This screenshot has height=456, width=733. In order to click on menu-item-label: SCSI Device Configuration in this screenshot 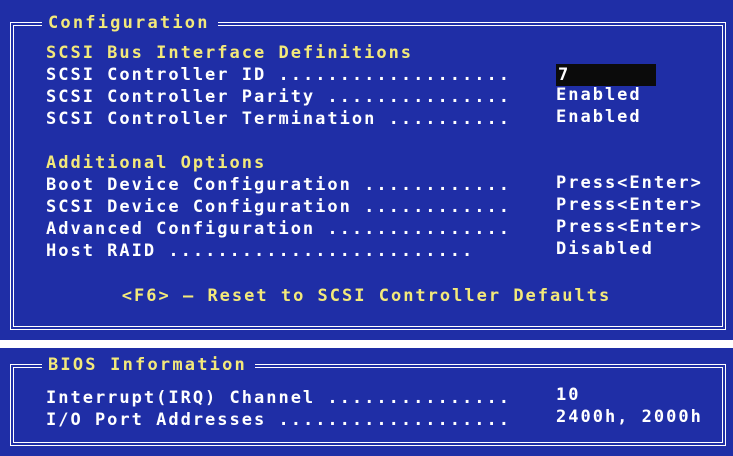, I will do `click(199, 207)`.